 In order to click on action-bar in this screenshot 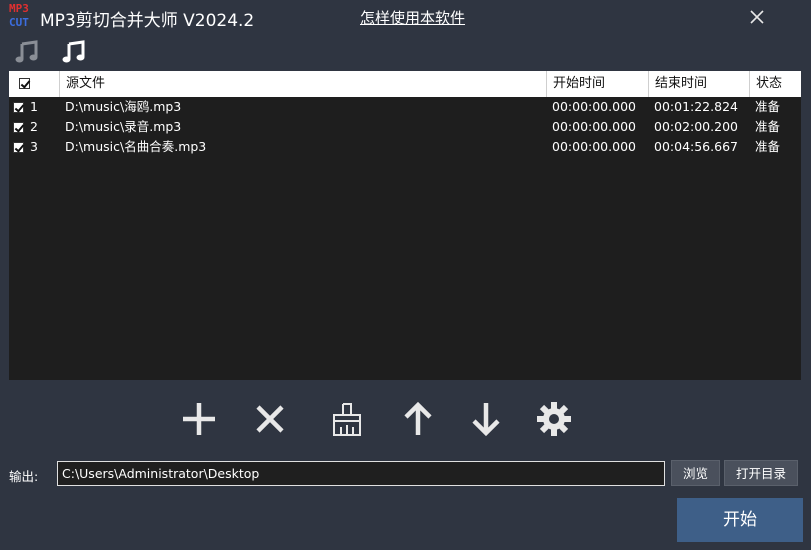, I will do `click(405, 418)`.